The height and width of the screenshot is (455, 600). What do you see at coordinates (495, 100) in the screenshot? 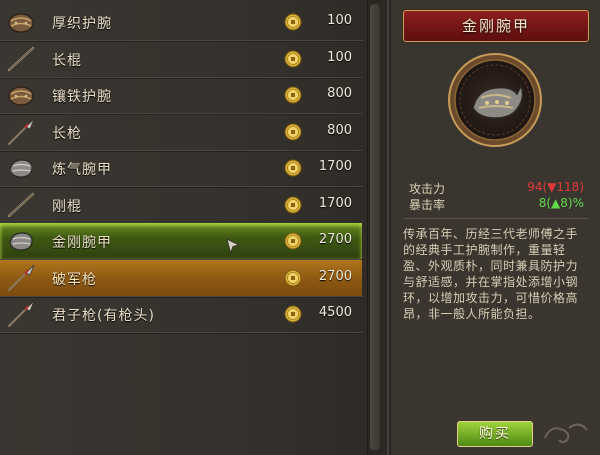
I see `bracer-portrait-icon` at bounding box center [495, 100].